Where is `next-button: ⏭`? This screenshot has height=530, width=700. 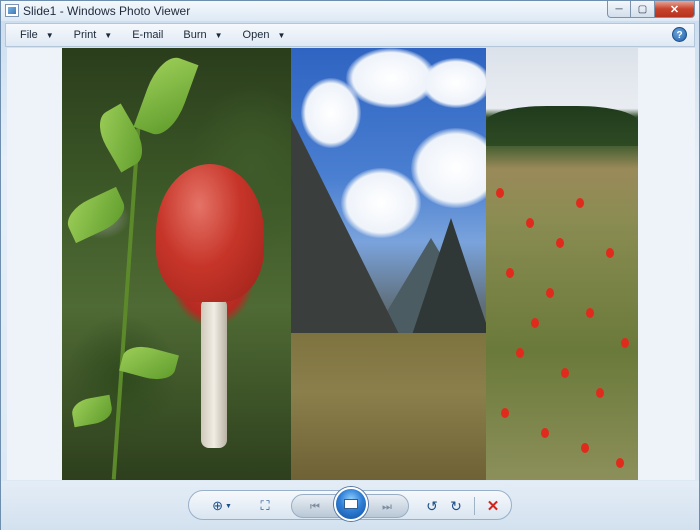 next-button: ⏭ is located at coordinates (387, 507).